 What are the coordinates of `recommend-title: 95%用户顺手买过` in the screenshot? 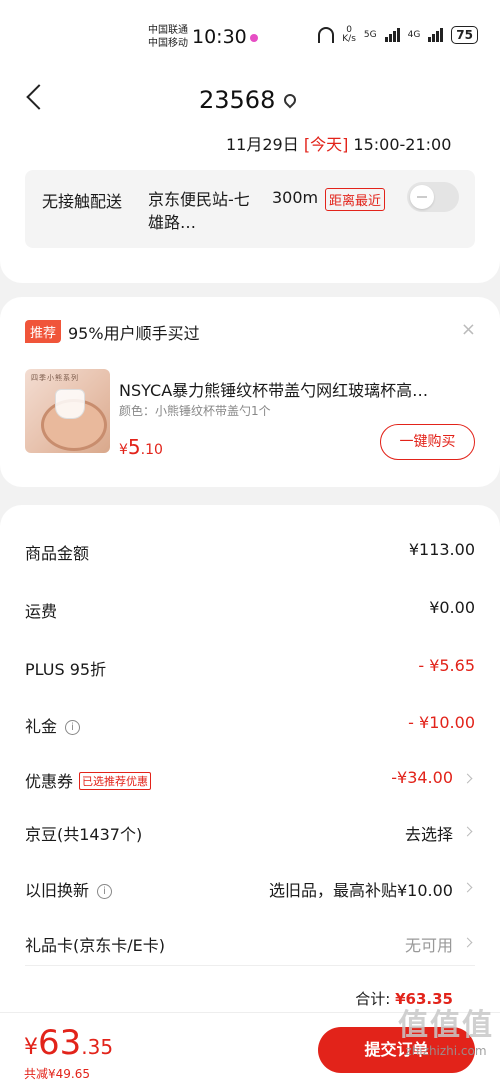 It's located at (134, 333).